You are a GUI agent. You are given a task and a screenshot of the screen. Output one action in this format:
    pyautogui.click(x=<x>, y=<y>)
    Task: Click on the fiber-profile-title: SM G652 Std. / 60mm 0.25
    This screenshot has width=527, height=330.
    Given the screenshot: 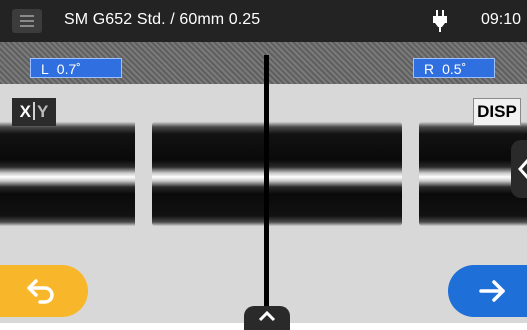 What is the action you would take?
    pyautogui.click(x=162, y=20)
    